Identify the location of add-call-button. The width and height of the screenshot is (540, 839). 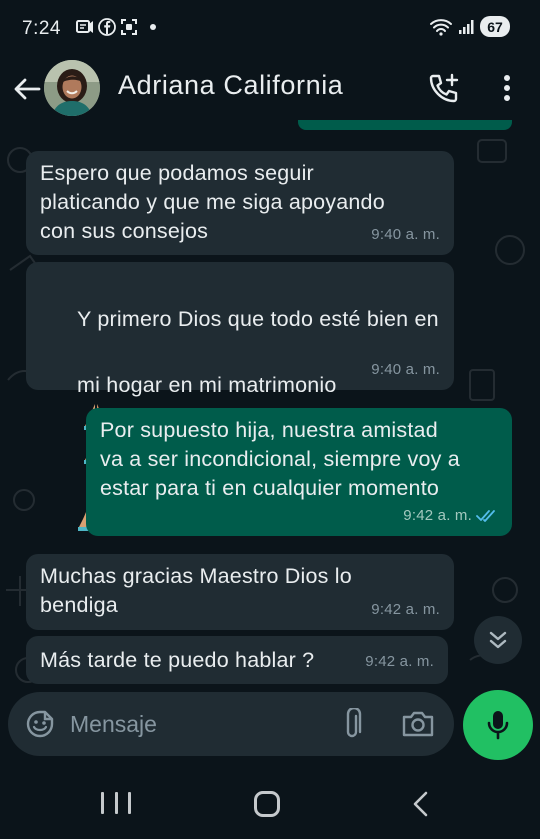
(444, 88).